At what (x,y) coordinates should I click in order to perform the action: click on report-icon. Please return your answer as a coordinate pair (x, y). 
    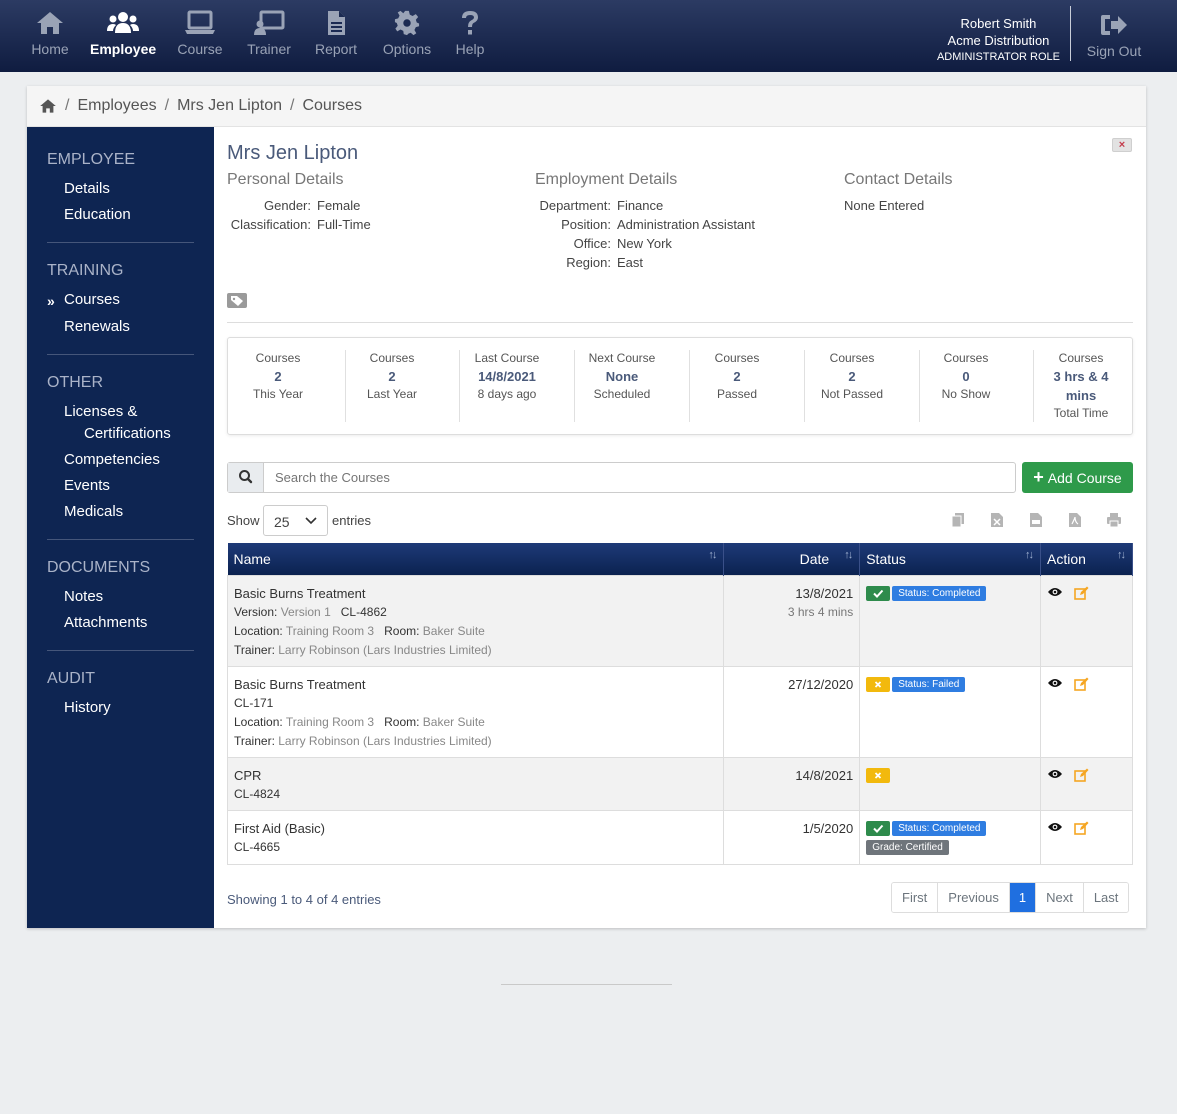
    Looking at the image, I should click on (336, 23).